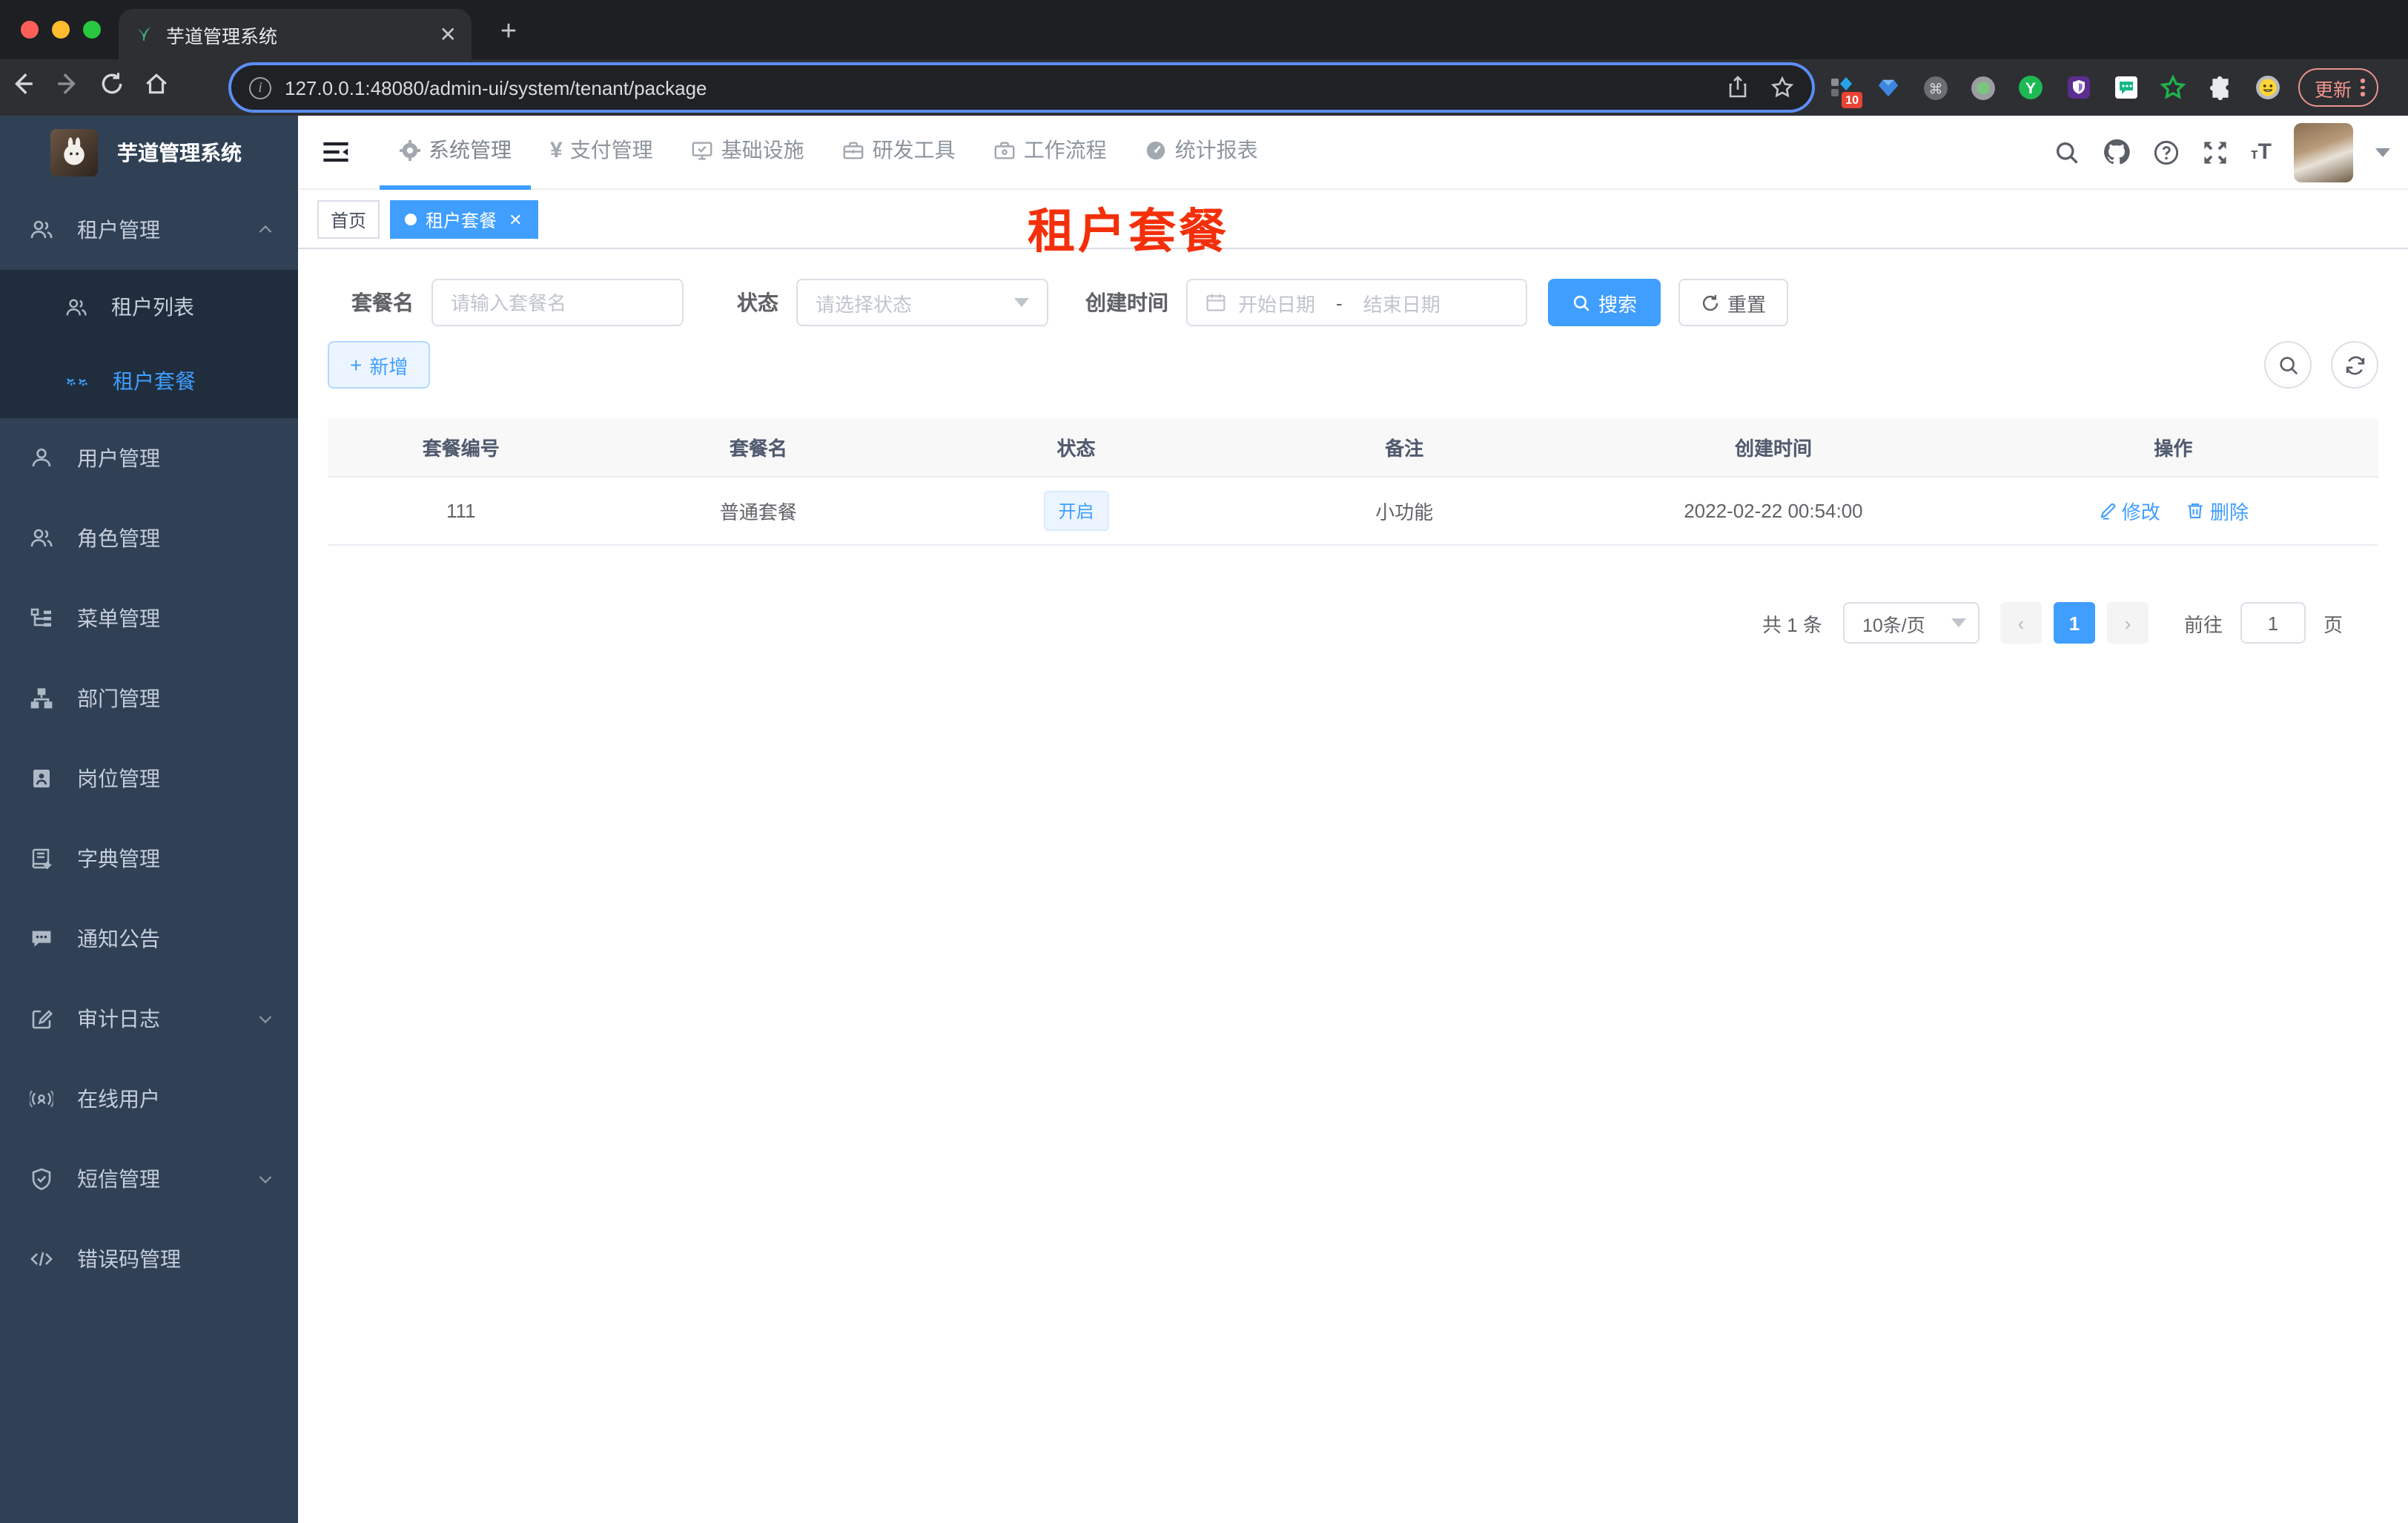  What do you see at coordinates (265, 229) in the screenshot?
I see `chevron-up-icon` at bounding box center [265, 229].